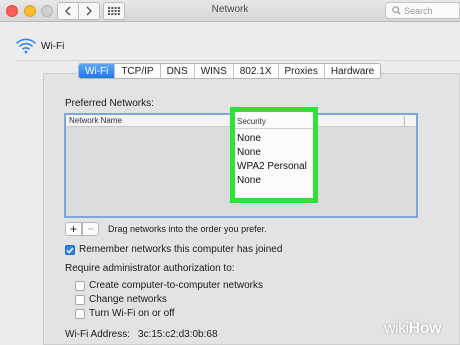 The height and width of the screenshot is (345, 460). What do you see at coordinates (230, 11) in the screenshot?
I see `window-toolbar: Network Search` at bounding box center [230, 11].